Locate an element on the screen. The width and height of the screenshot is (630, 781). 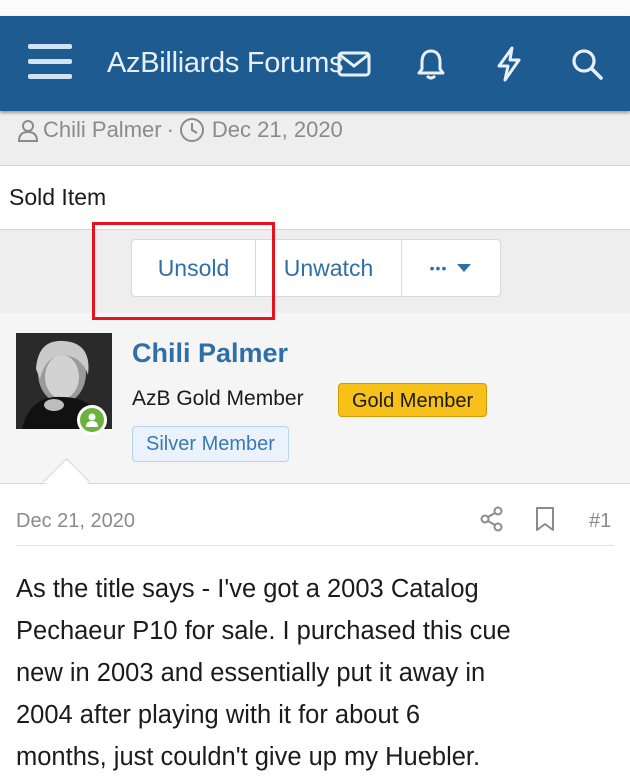
thread-actions-bar: Unsold Unwatch ••• is located at coordinates (315, 272).